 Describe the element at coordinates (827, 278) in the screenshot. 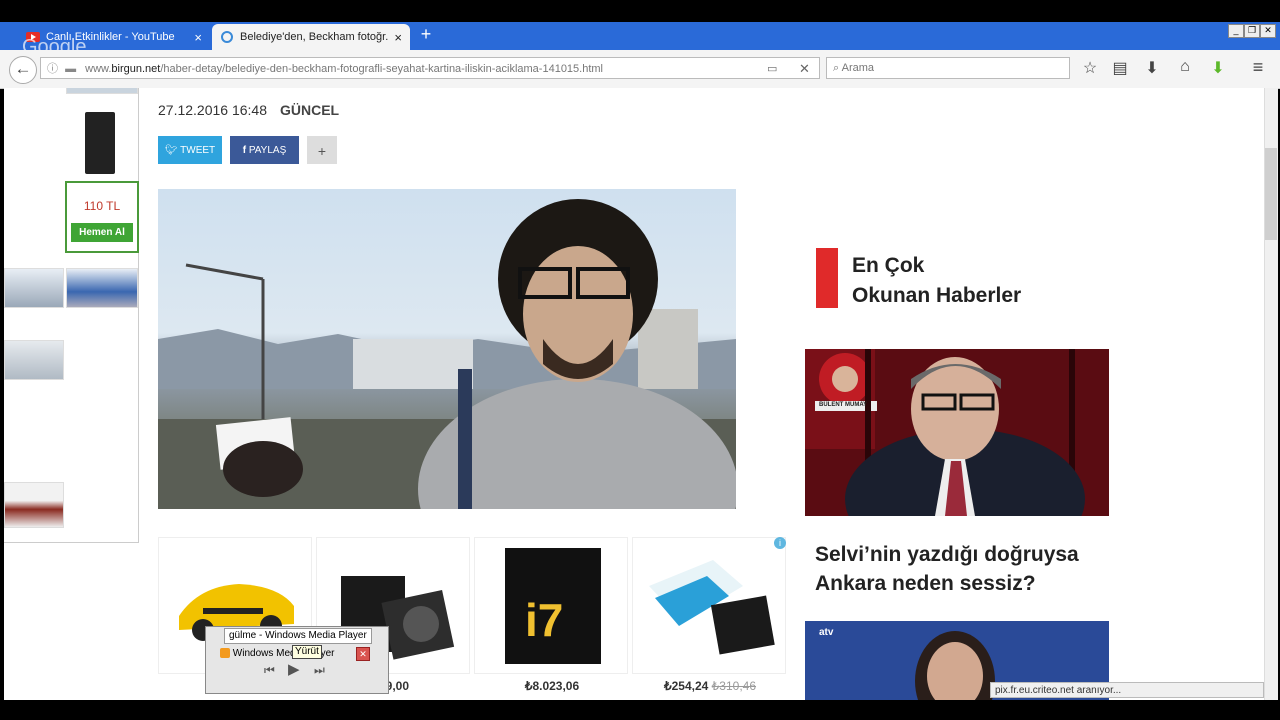

I see `section-accent-bar` at that location.